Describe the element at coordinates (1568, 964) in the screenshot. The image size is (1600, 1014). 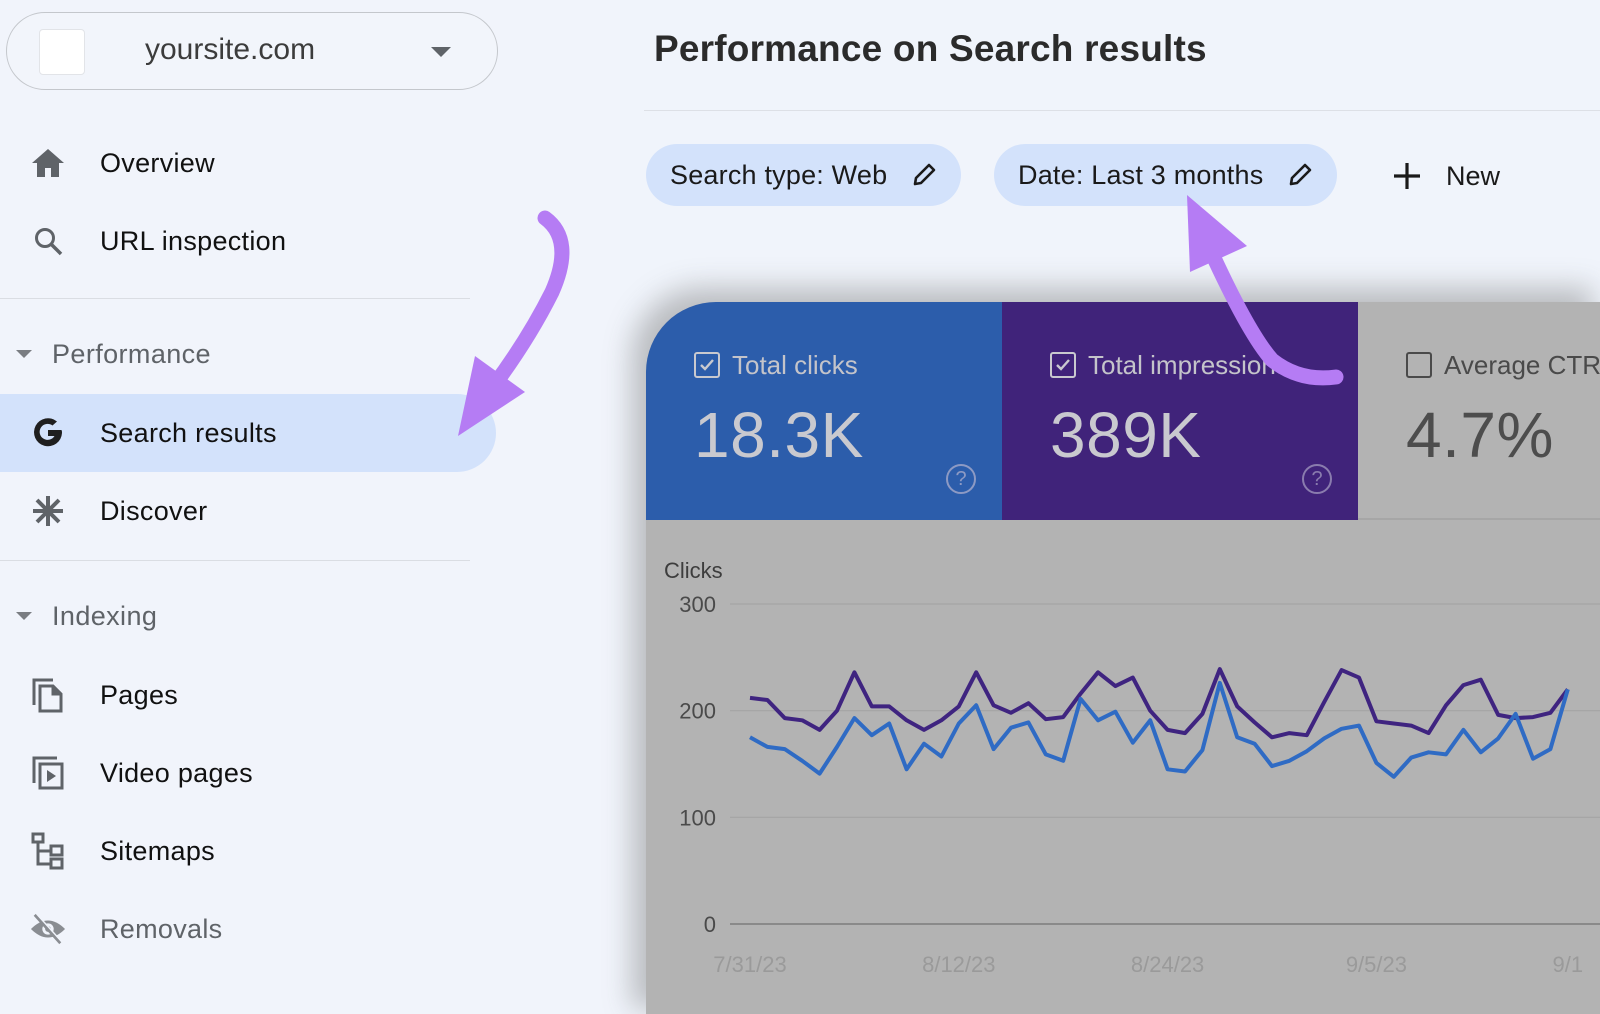
I see `x-tick-label: 9/1` at that location.